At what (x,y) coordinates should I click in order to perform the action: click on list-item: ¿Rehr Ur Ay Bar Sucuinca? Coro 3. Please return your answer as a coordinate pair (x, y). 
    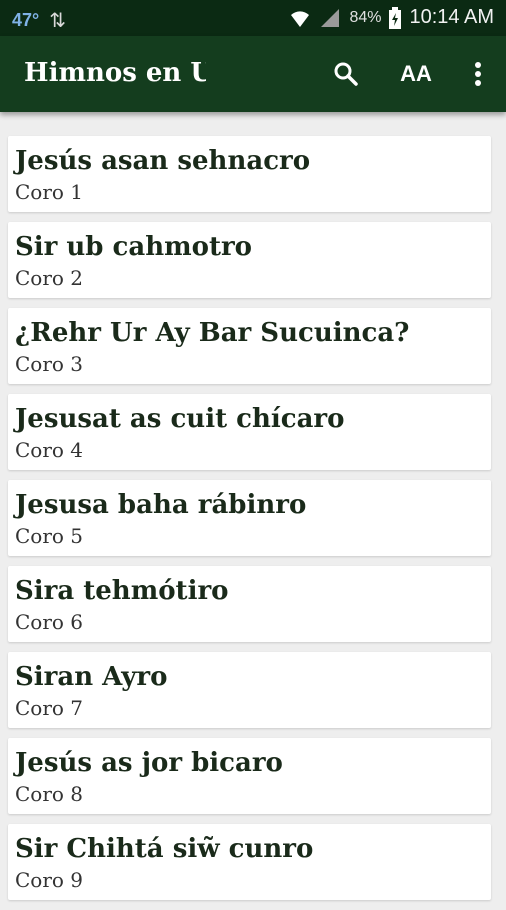
    Looking at the image, I should click on (249, 346).